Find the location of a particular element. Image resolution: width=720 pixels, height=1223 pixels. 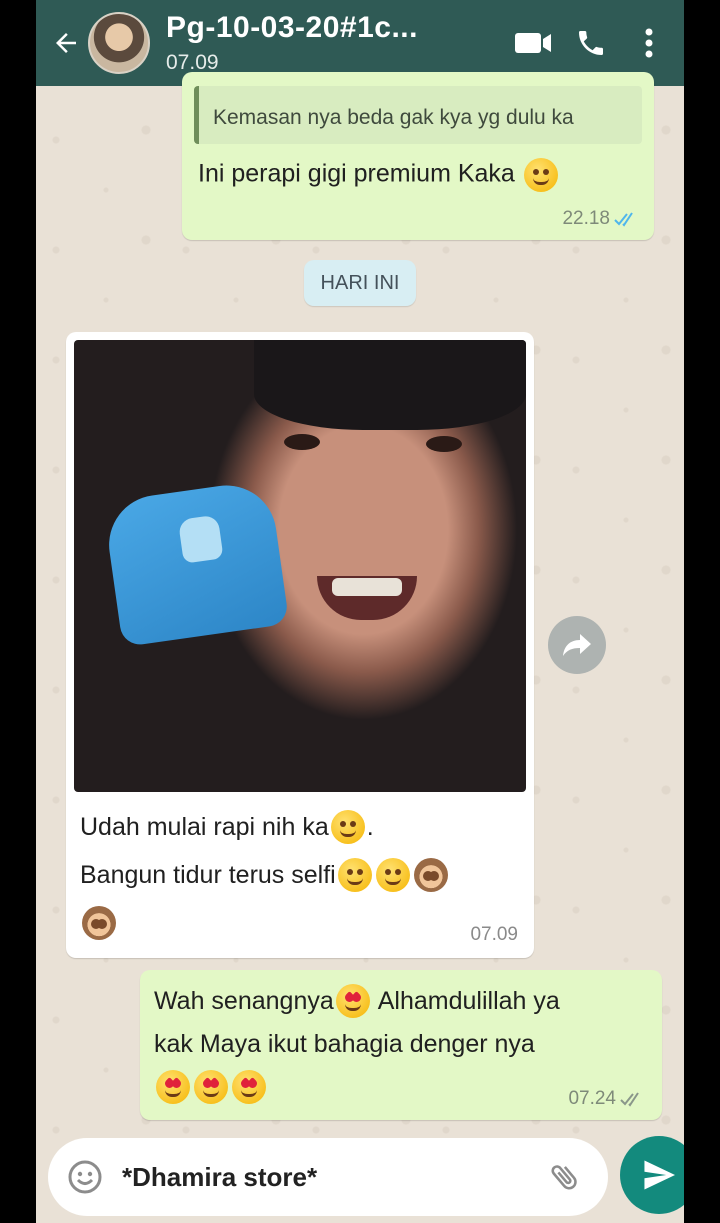

more-vert-icon is located at coordinates (649, 43).